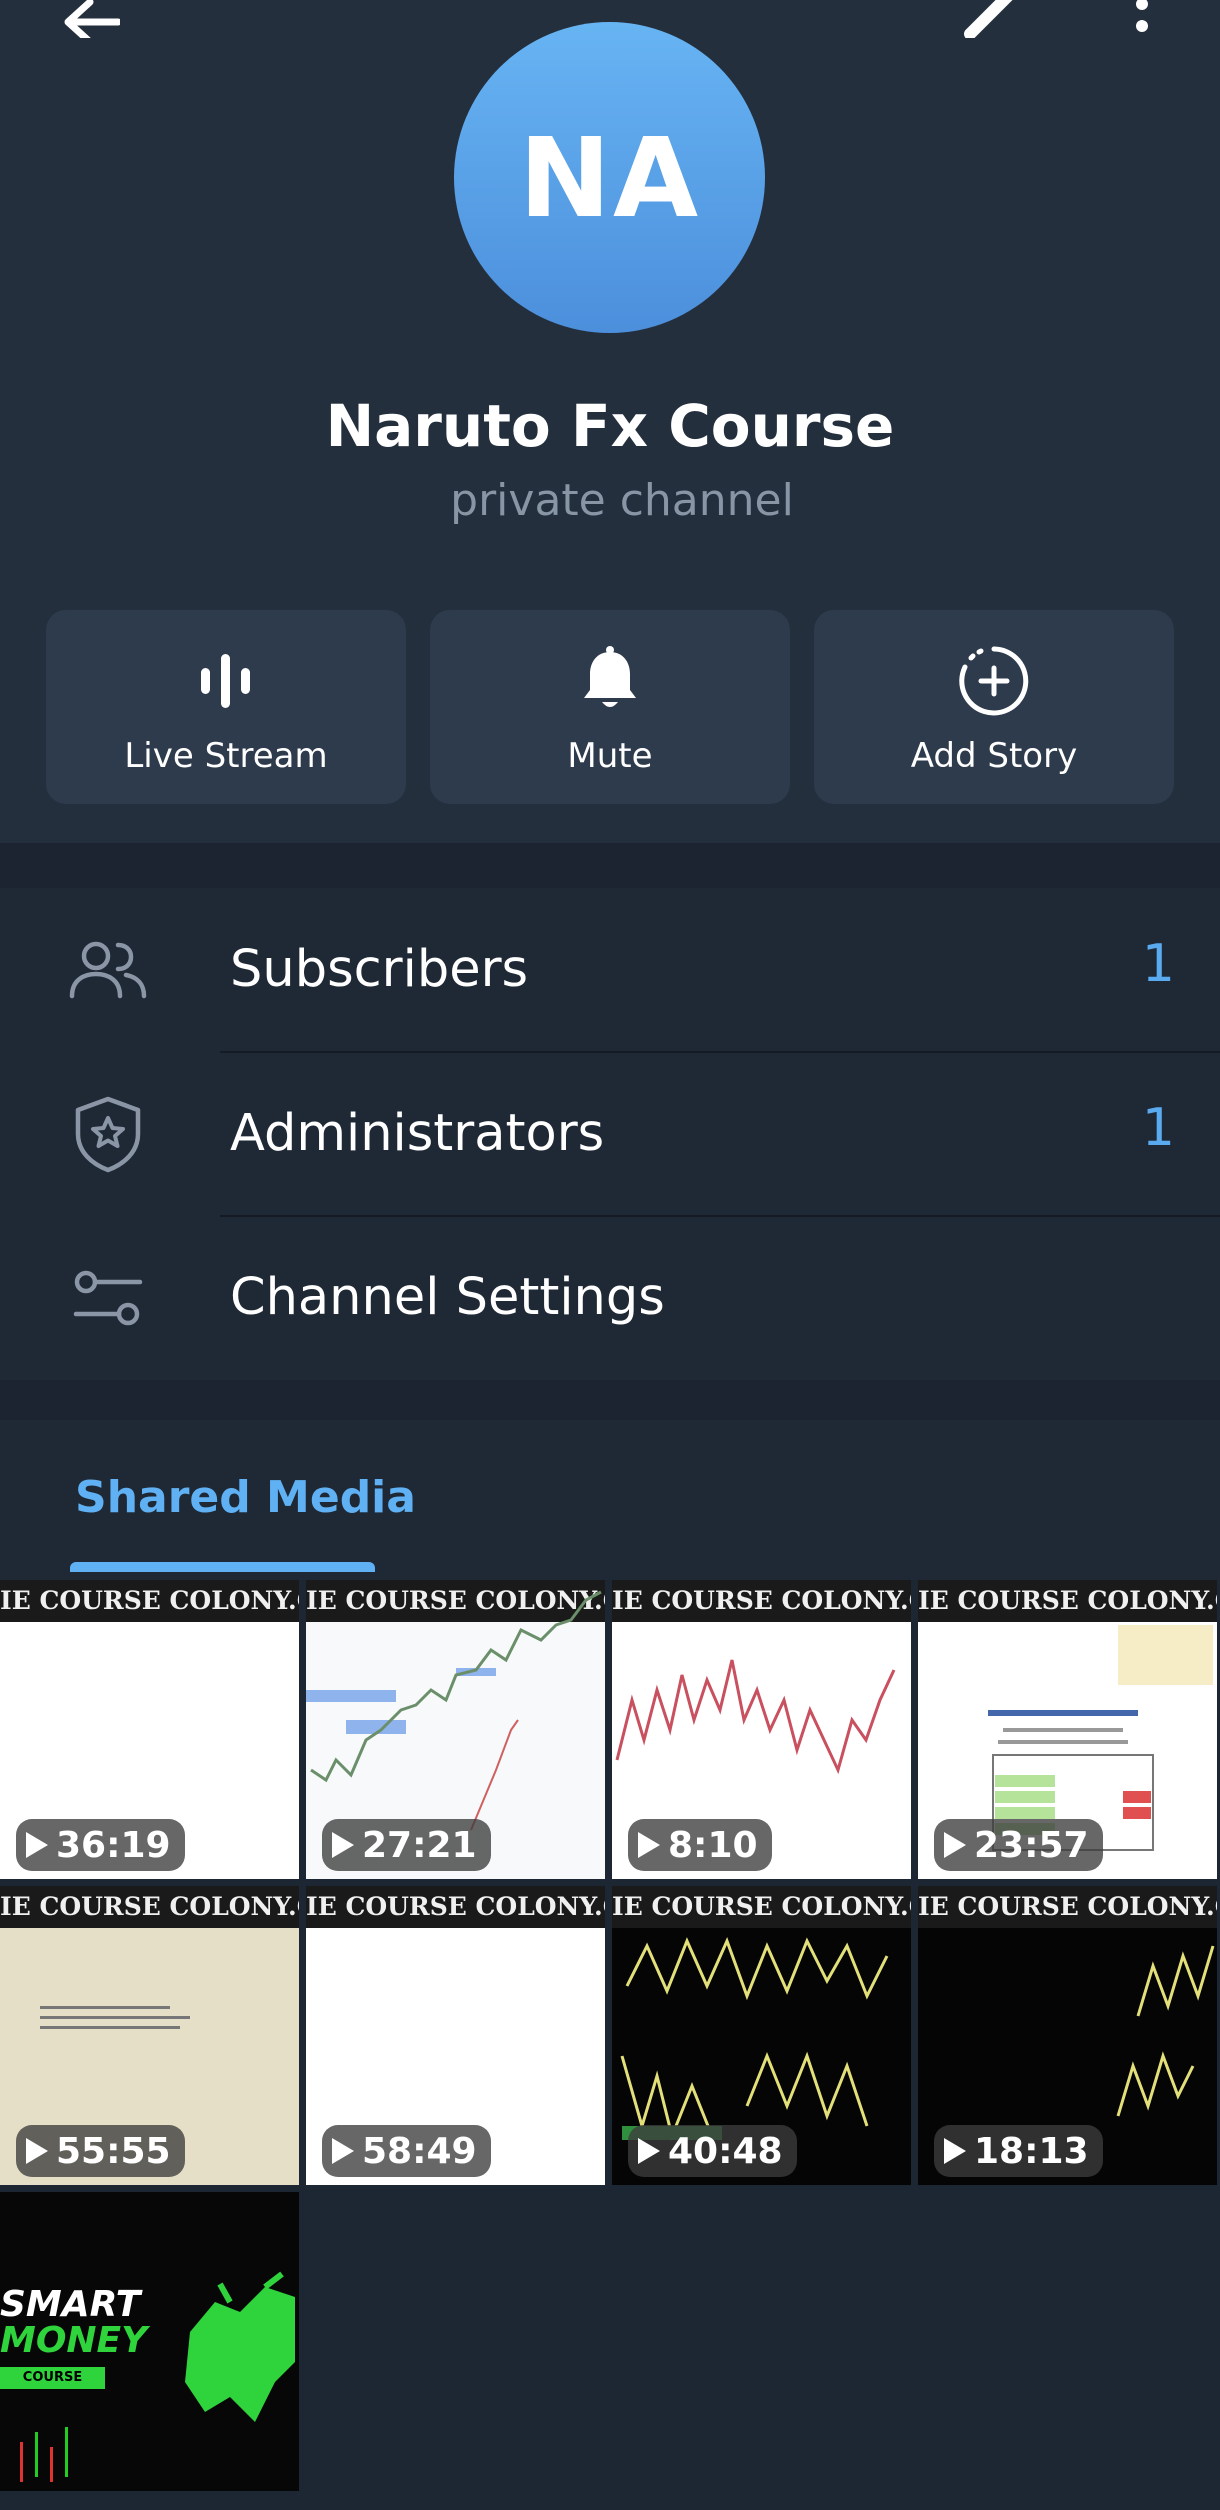  Describe the element at coordinates (610, 426) in the screenshot. I see `channel-name: Naruto Fx Course` at that location.